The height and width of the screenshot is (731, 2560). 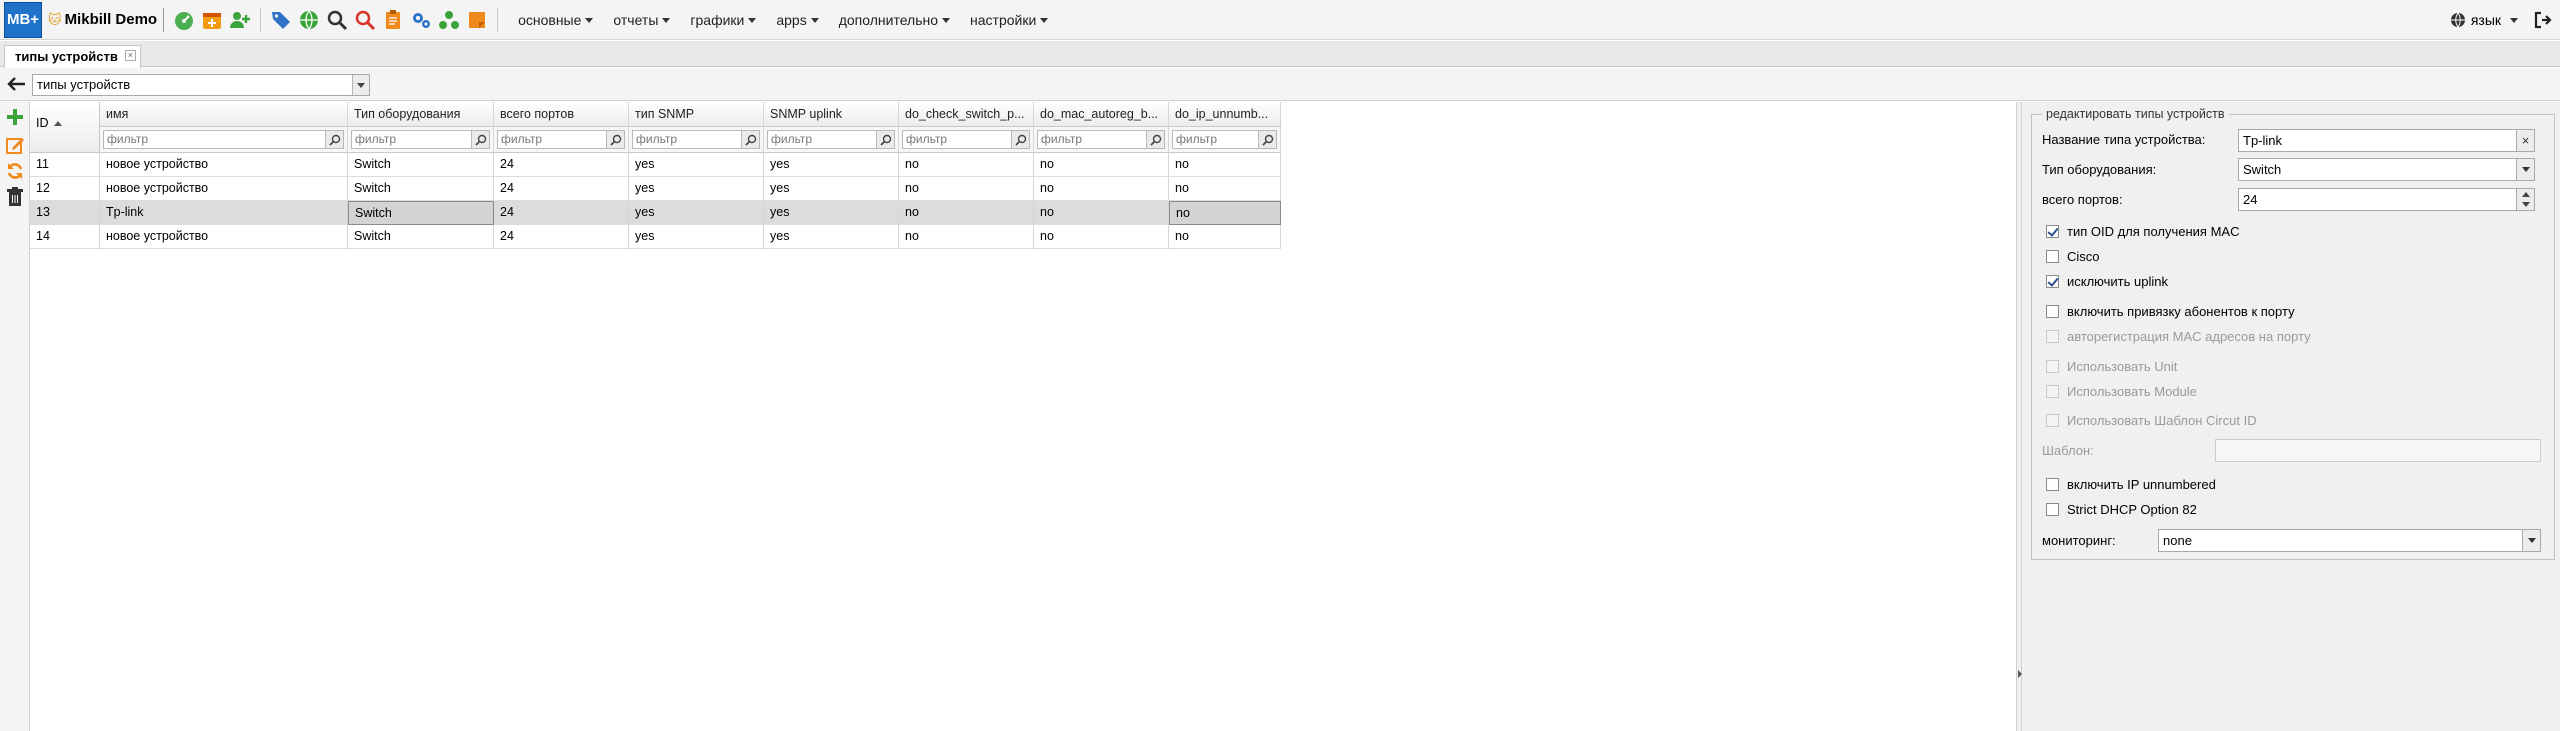 What do you see at coordinates (130, 55) in the screenshot?
I see `close-icon: ×` at bounding box center [130, 55].